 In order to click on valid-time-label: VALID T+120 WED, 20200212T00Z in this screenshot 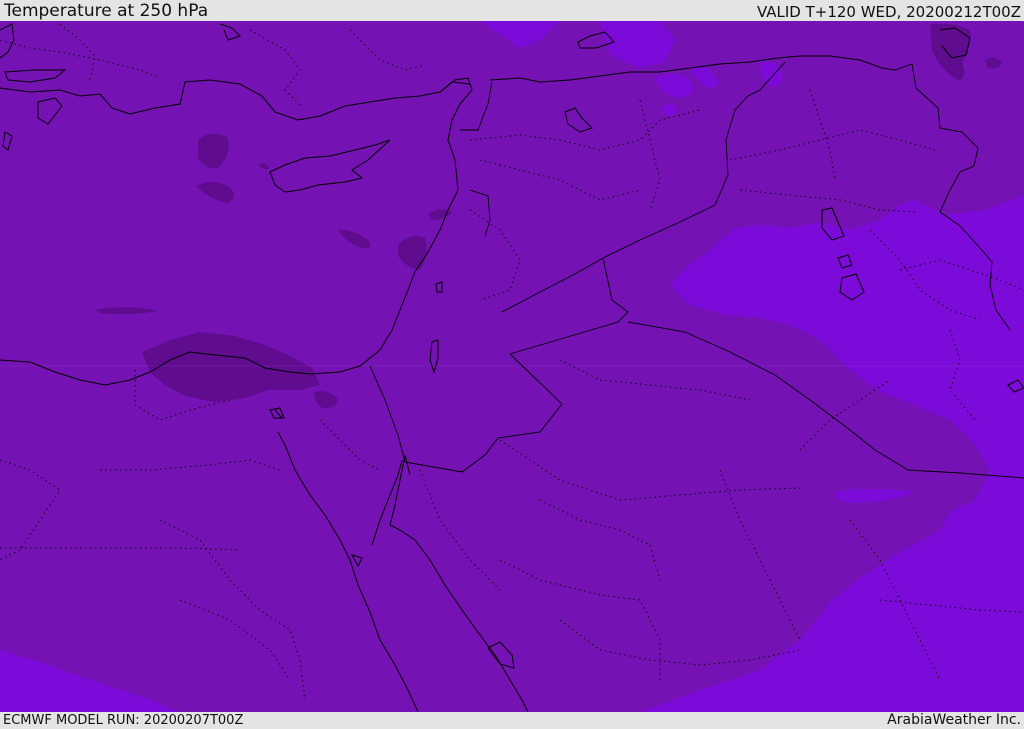, I will do `click(888, 12)`.